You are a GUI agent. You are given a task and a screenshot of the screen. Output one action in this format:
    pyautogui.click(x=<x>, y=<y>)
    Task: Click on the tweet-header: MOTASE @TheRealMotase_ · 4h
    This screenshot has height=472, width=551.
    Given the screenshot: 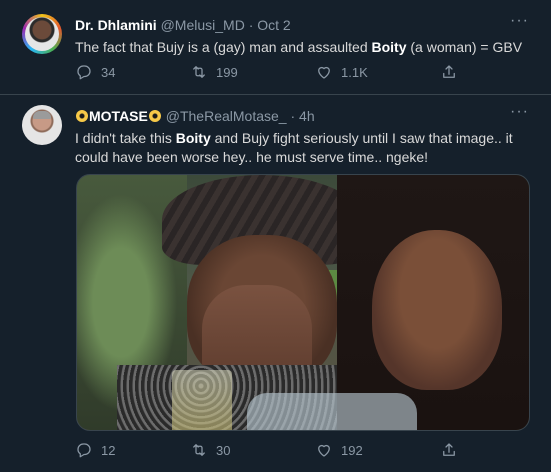 What is the action you would take?
    pyautogui.click(x=195, y=116)
    